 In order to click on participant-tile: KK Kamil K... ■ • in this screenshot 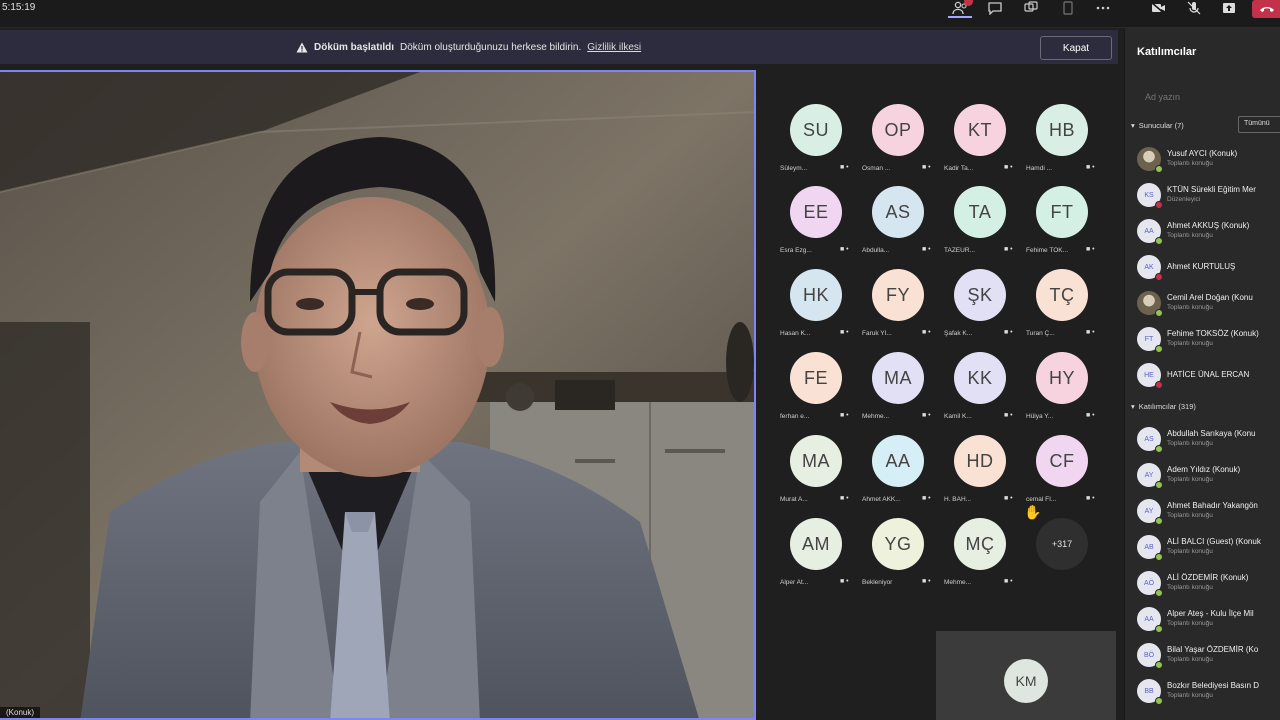, I will do `click(981, 380)`.